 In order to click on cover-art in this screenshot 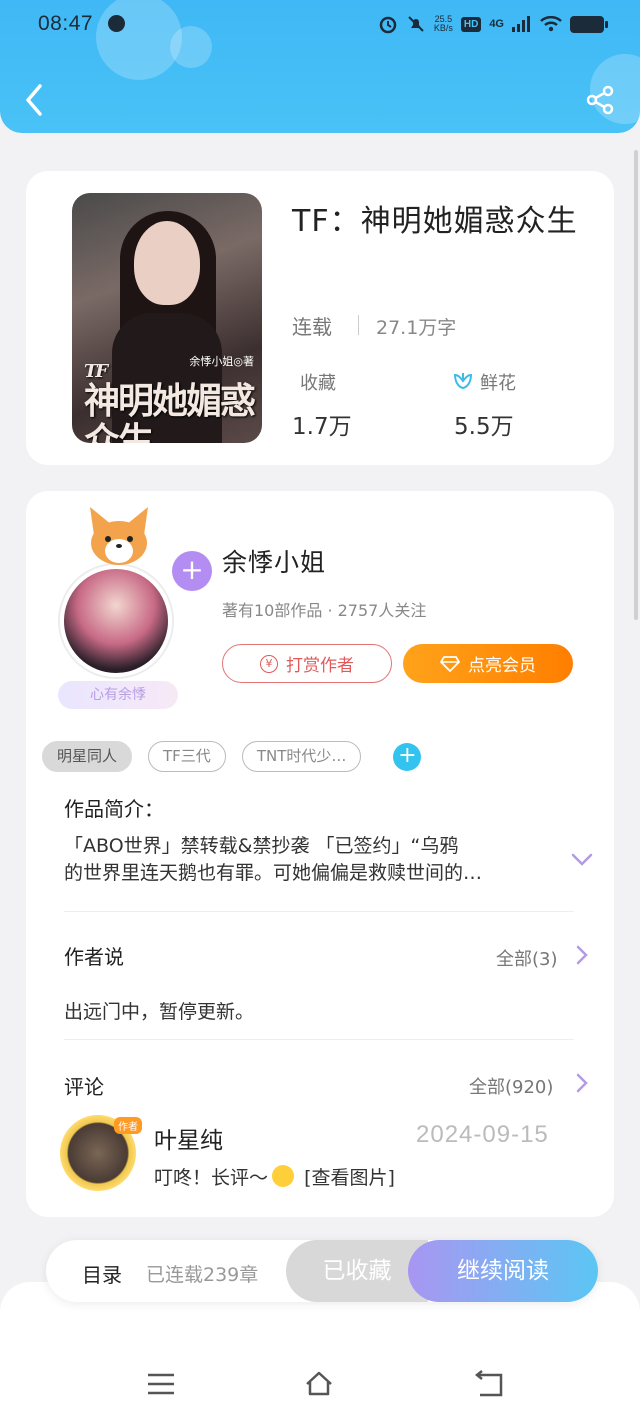, I will do `click(167, 263)`.